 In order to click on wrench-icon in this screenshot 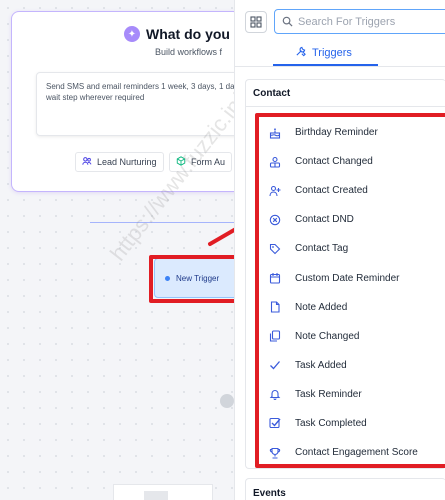, I will do `click(300, 53)`.